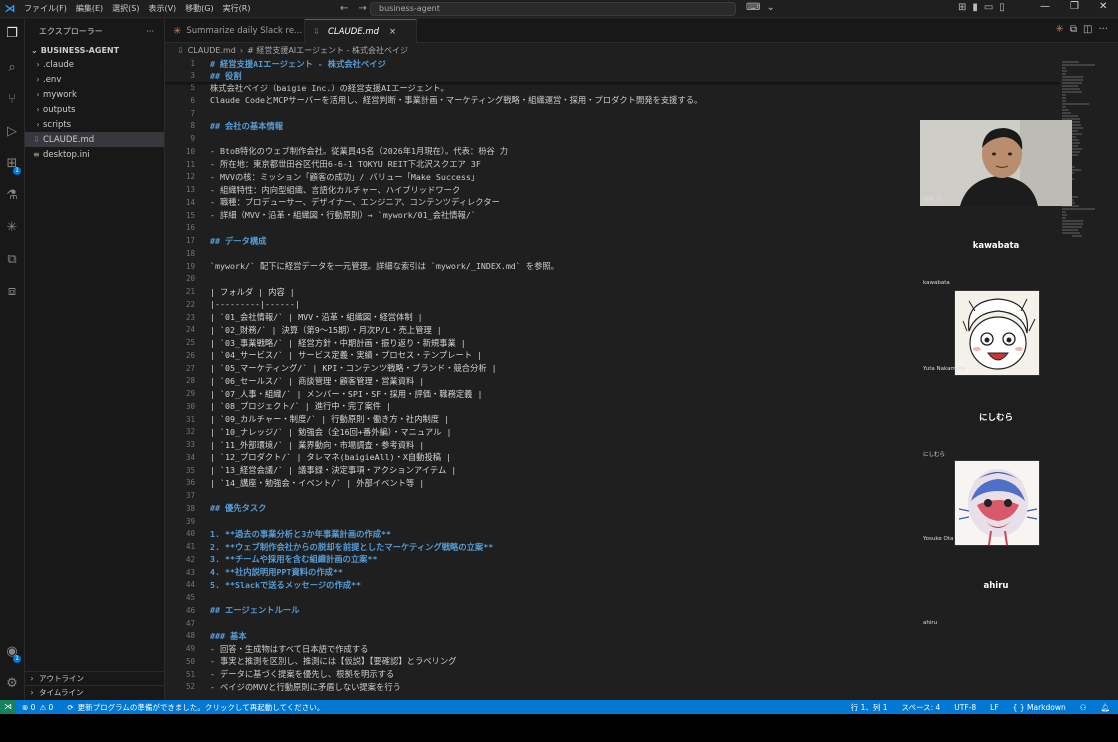 The image size is (1118, 742). Describe the element at coordinates (94, 139) in the screenshot. I see `tree-item-claude-md: ⇩ CLAUDE.md` at that location.